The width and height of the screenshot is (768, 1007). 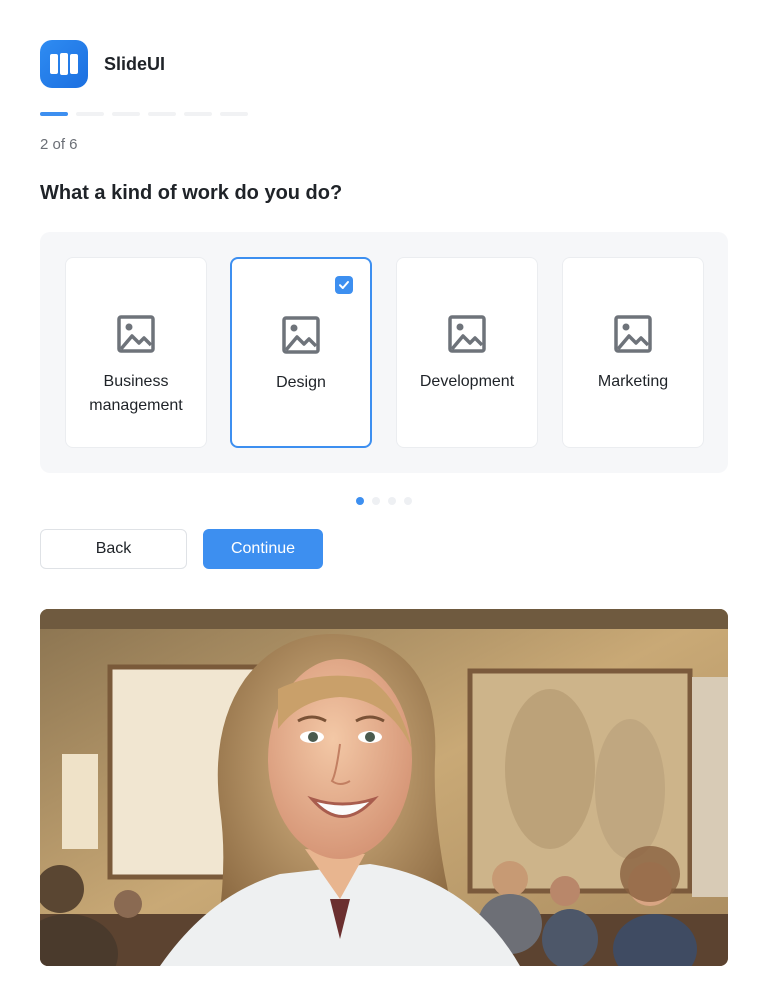 I want to click on slideui-logo-icon, so click(x=64, y=64).